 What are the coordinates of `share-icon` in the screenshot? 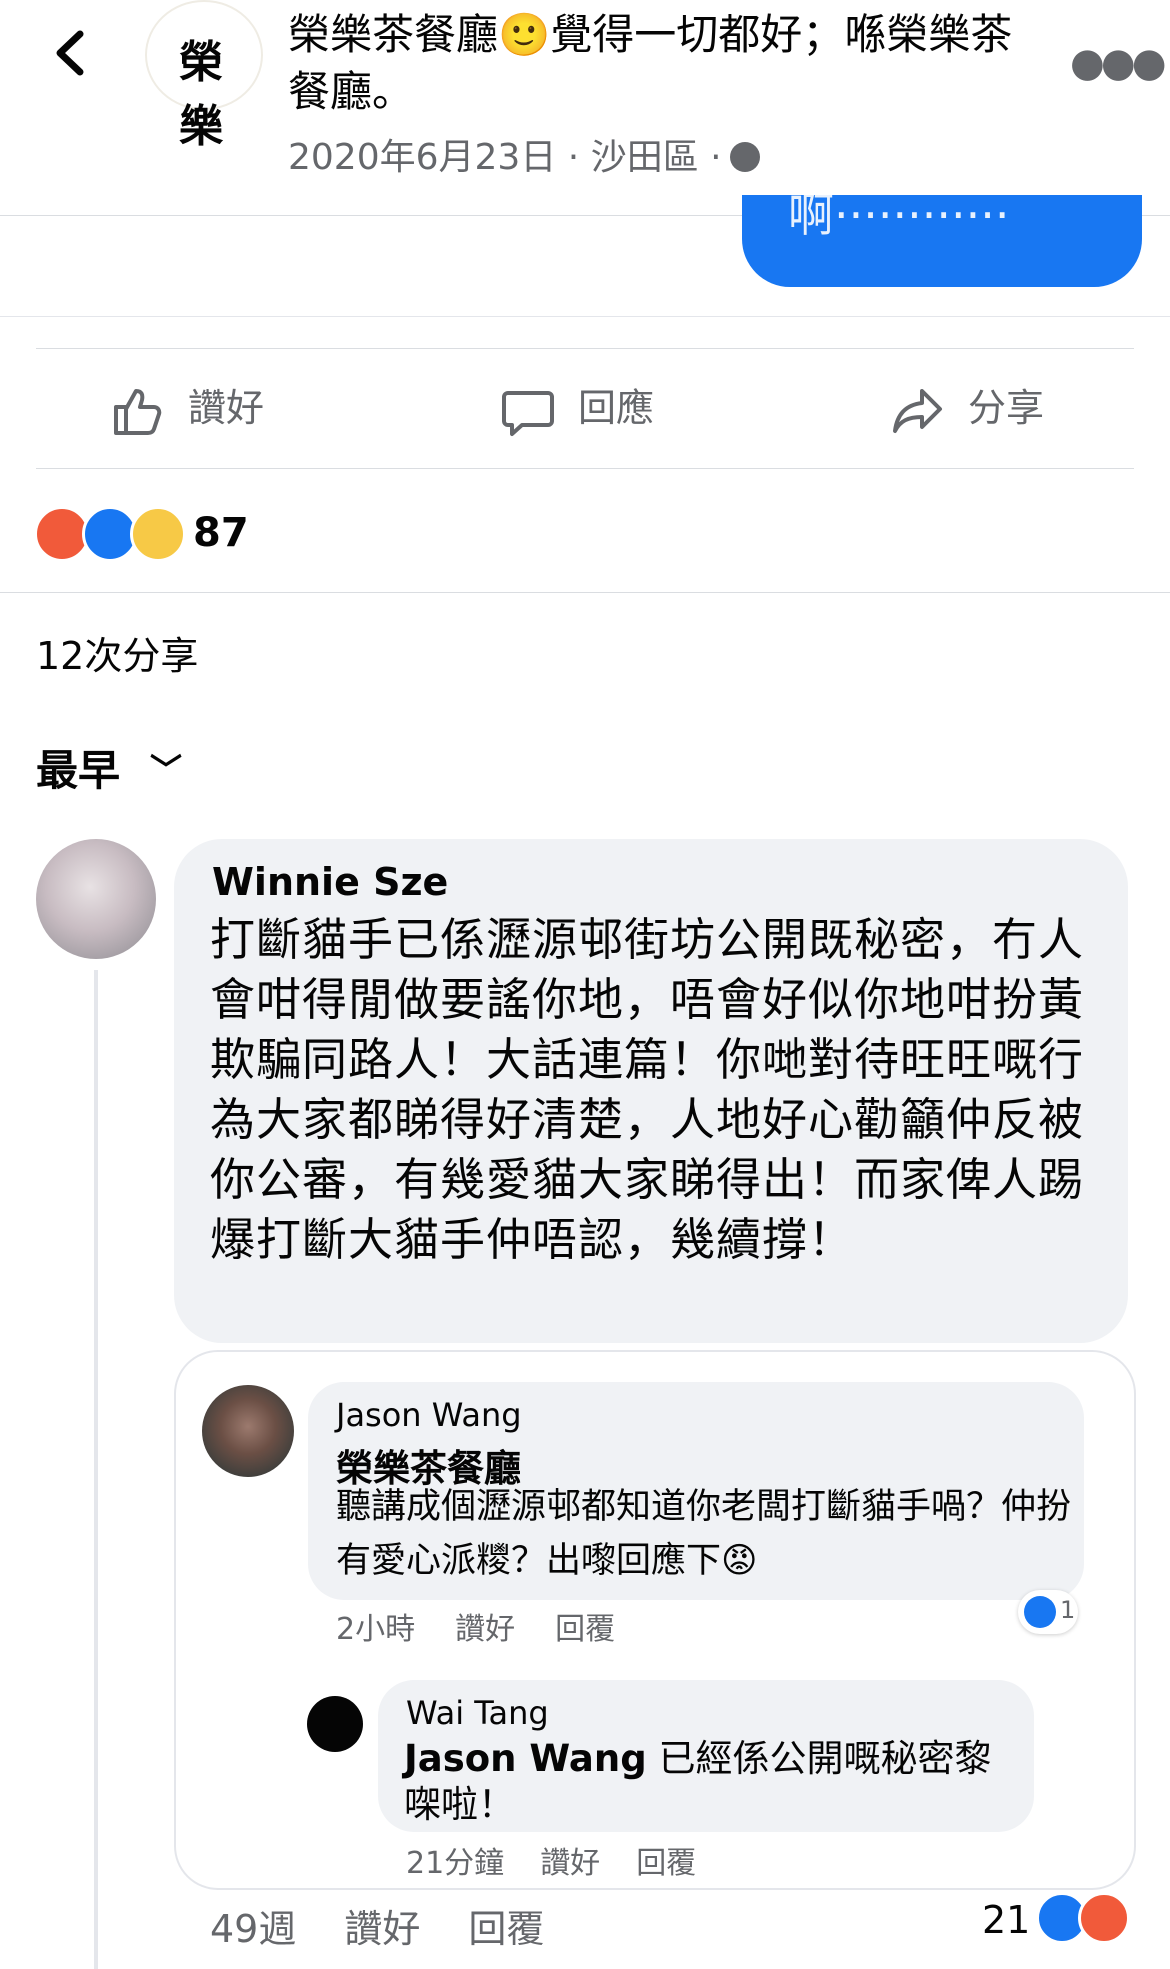 It's located at (917, 410).